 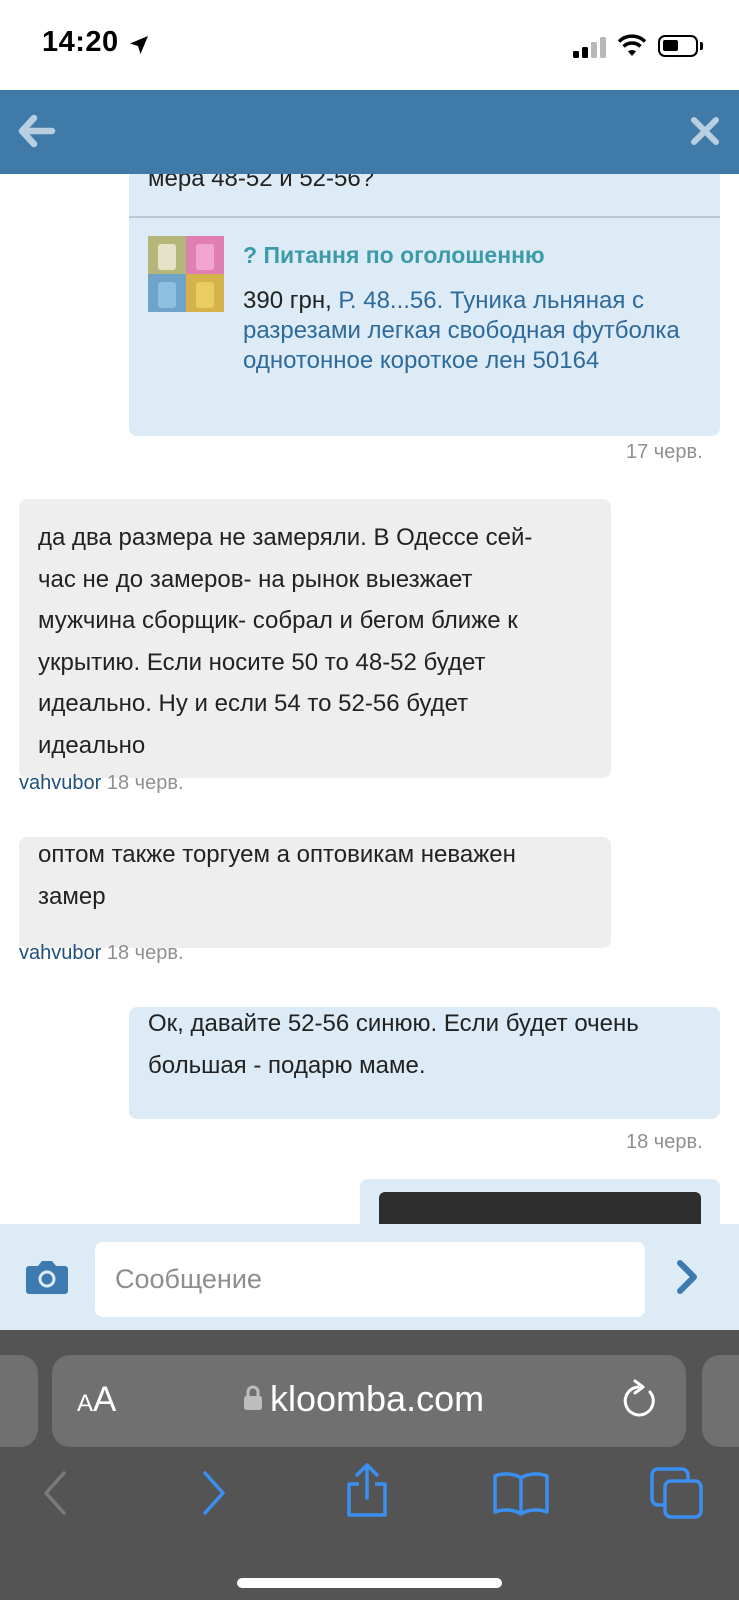 I want to click on share-icon, so click(x=367, y=1490).